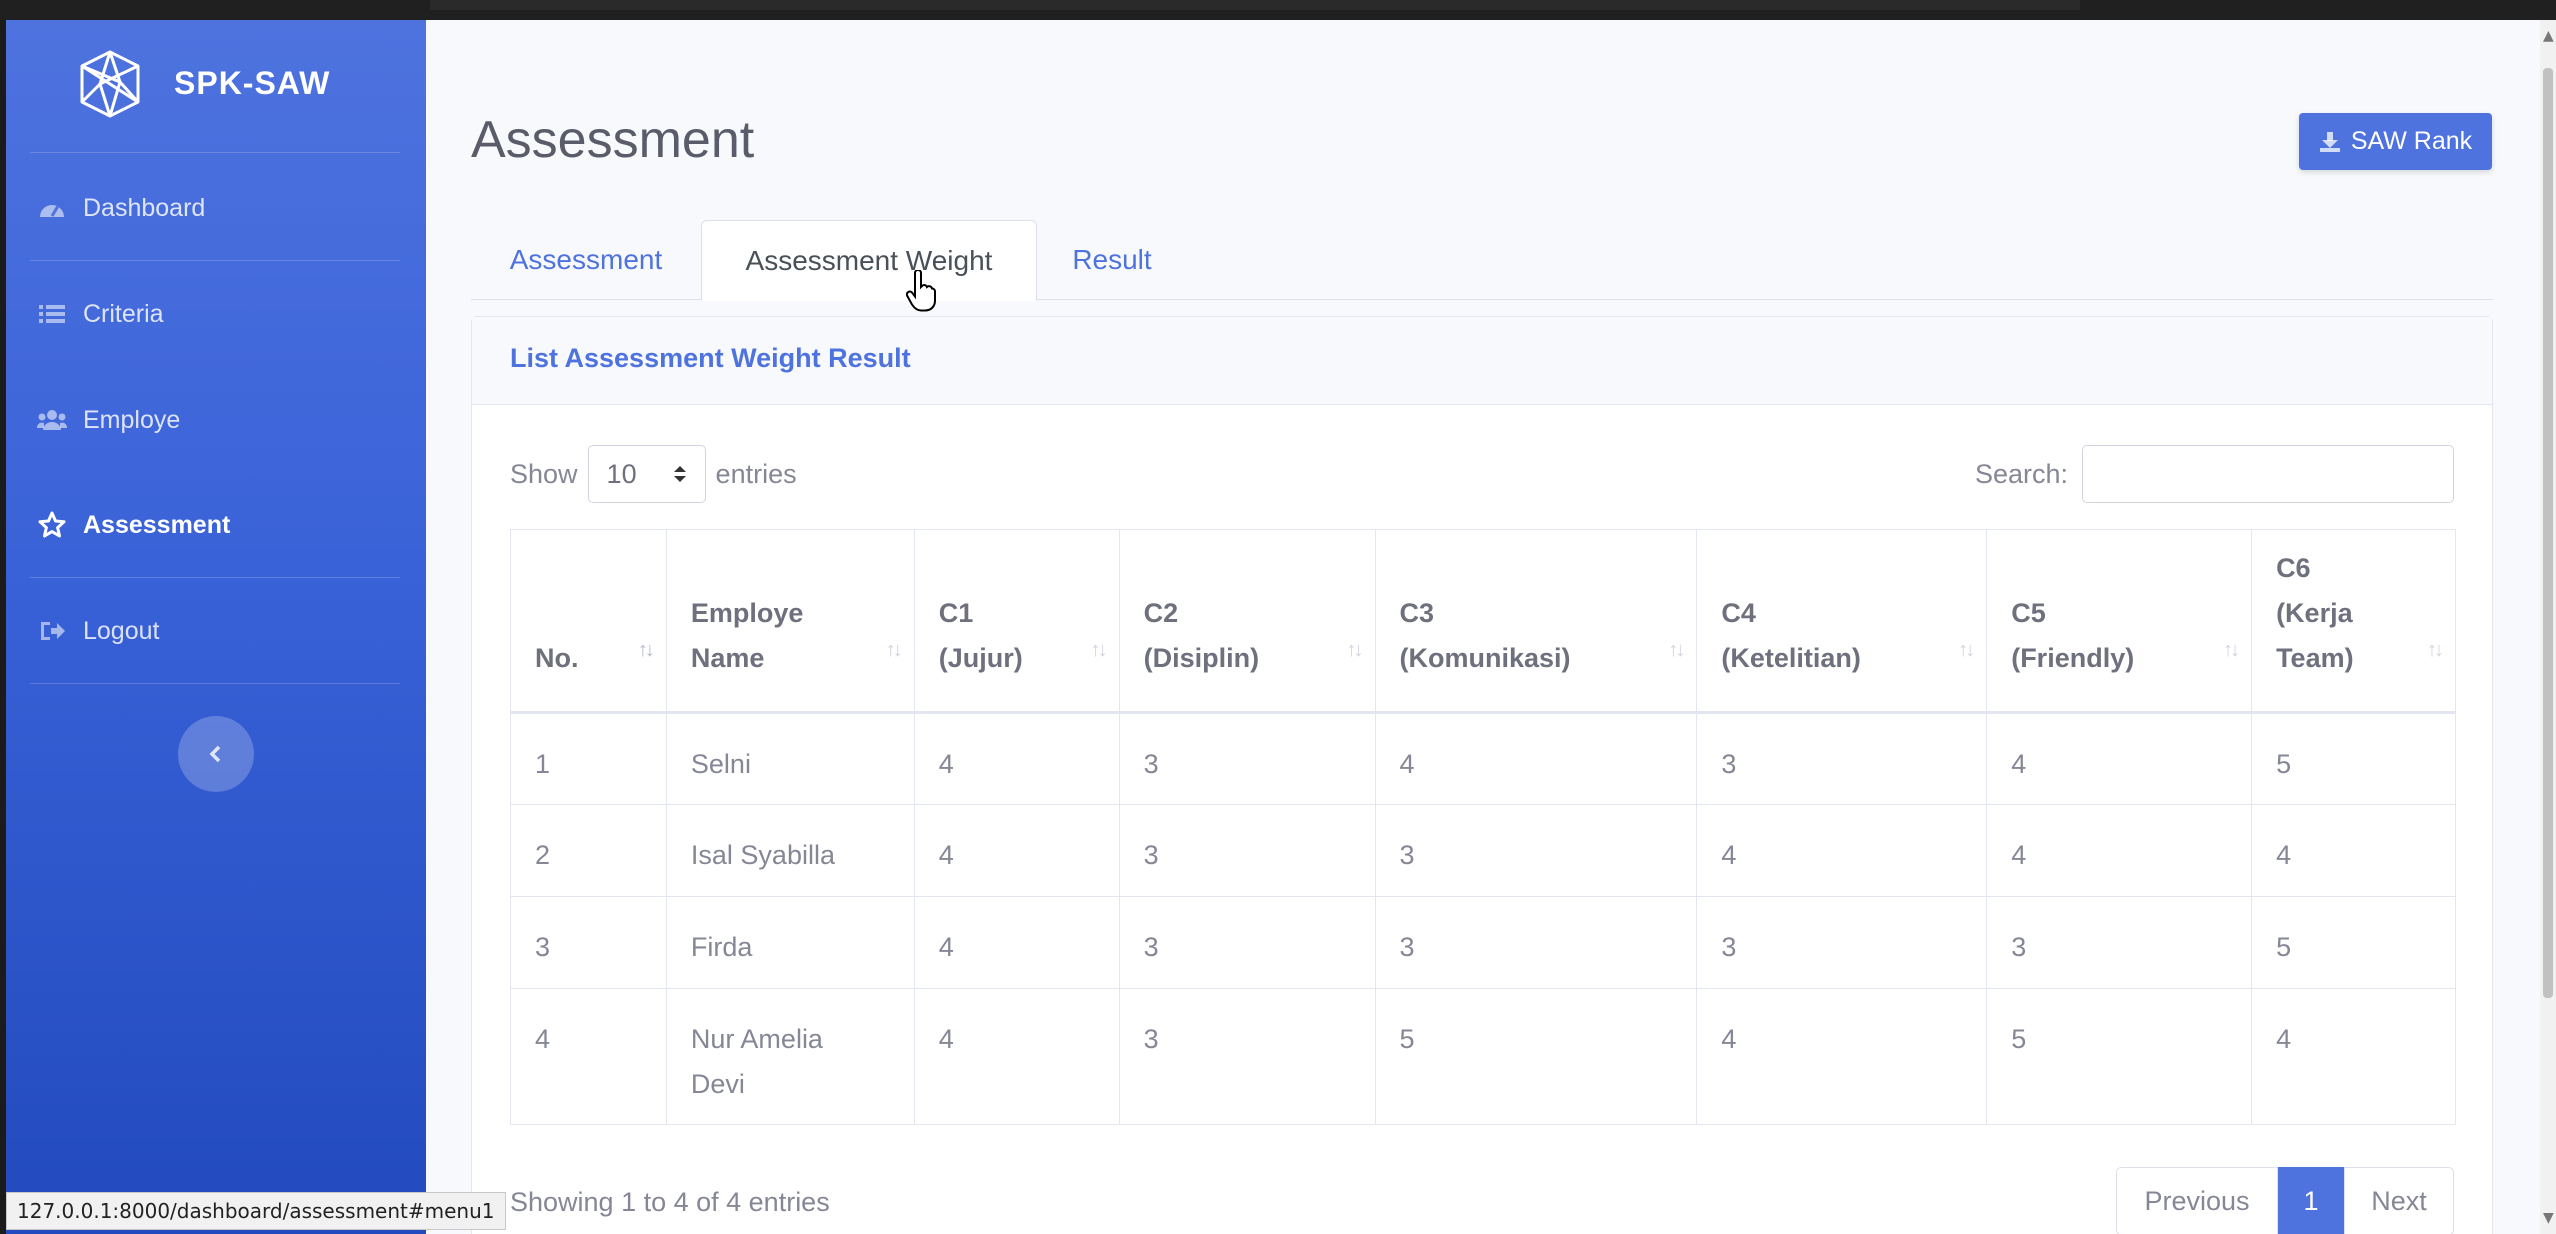 This screenshot has width=2556, height=1234. What do you see at coordinates (2119, 621) in the screenshot?
I see `column-header-c5: C5 (Friendly)` at bounding box center [2119, 621].